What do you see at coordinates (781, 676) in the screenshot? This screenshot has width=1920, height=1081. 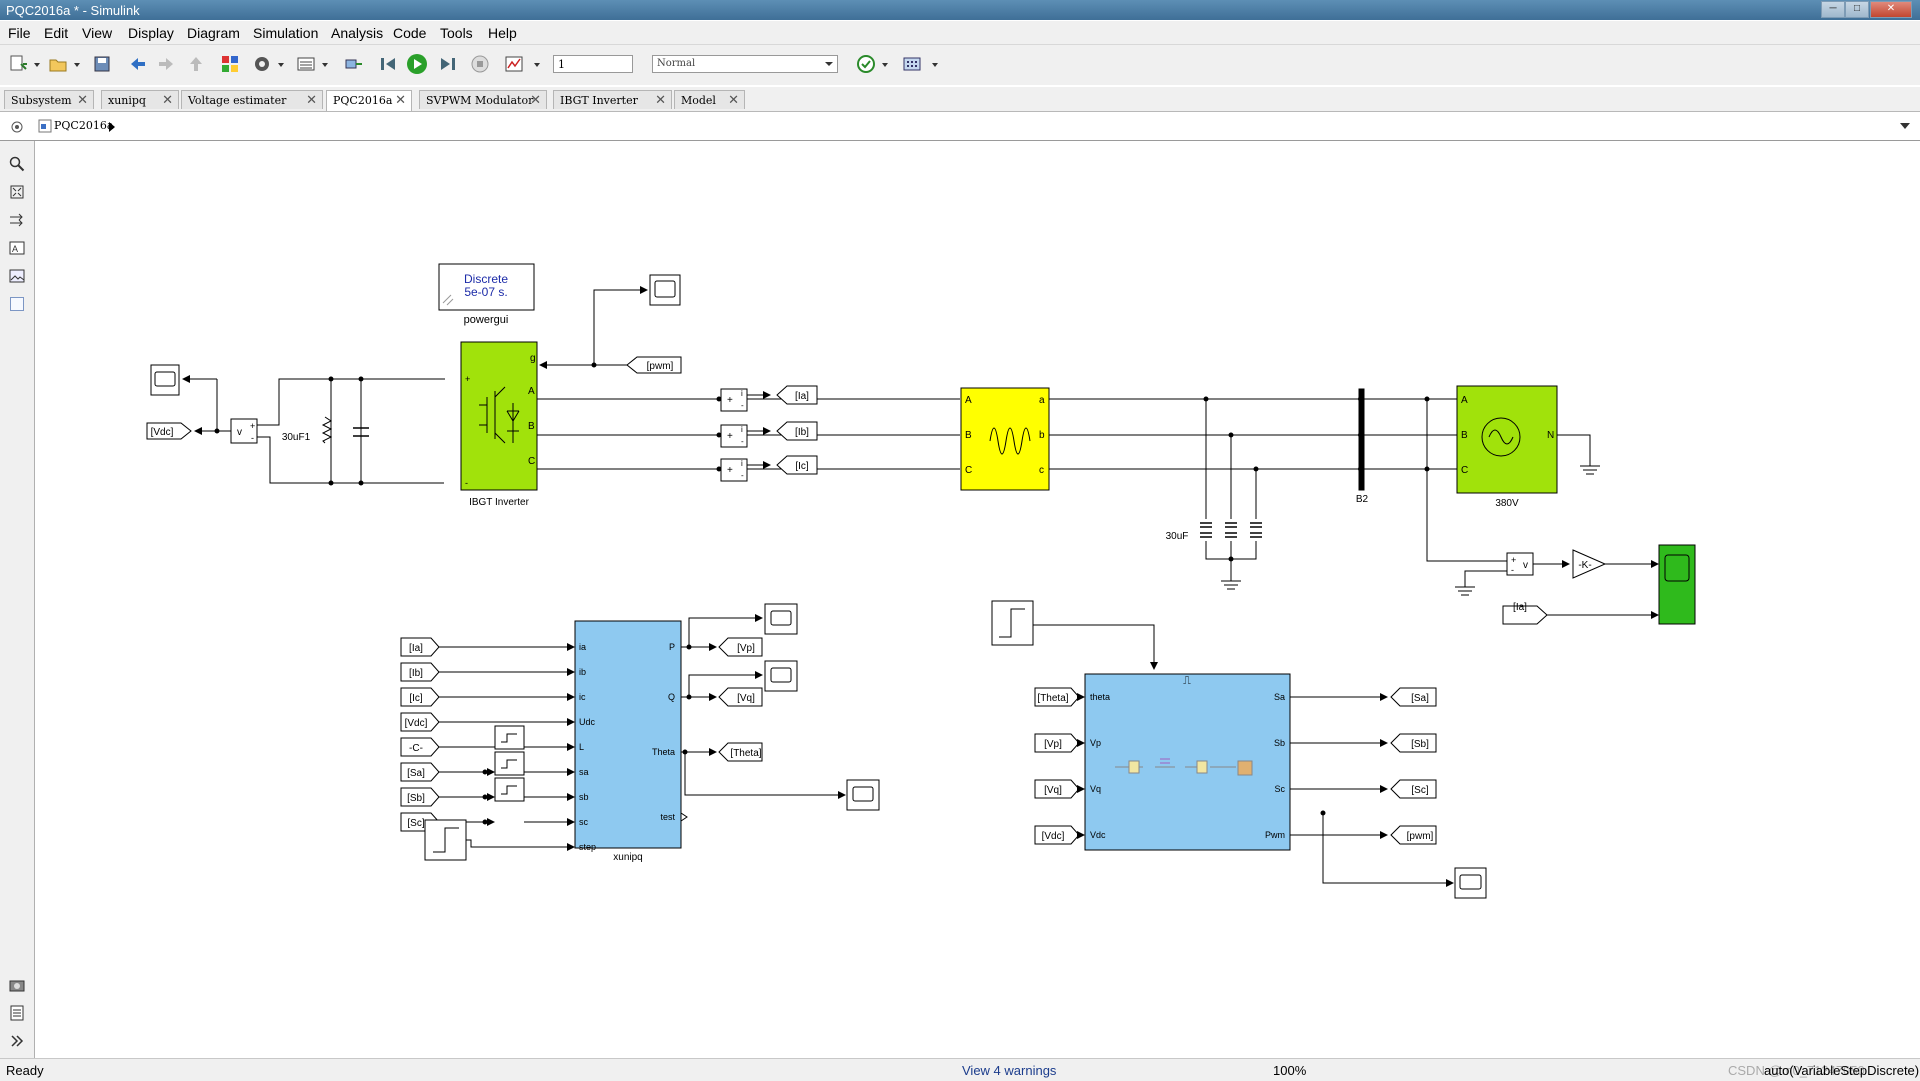 I see `scope-q` at bounding box center [781, 676].